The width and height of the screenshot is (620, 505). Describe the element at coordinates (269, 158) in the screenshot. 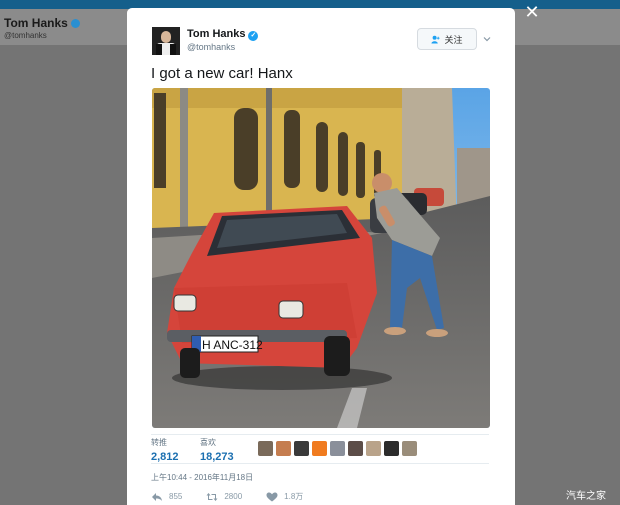

I see `lamp-post` at that location.